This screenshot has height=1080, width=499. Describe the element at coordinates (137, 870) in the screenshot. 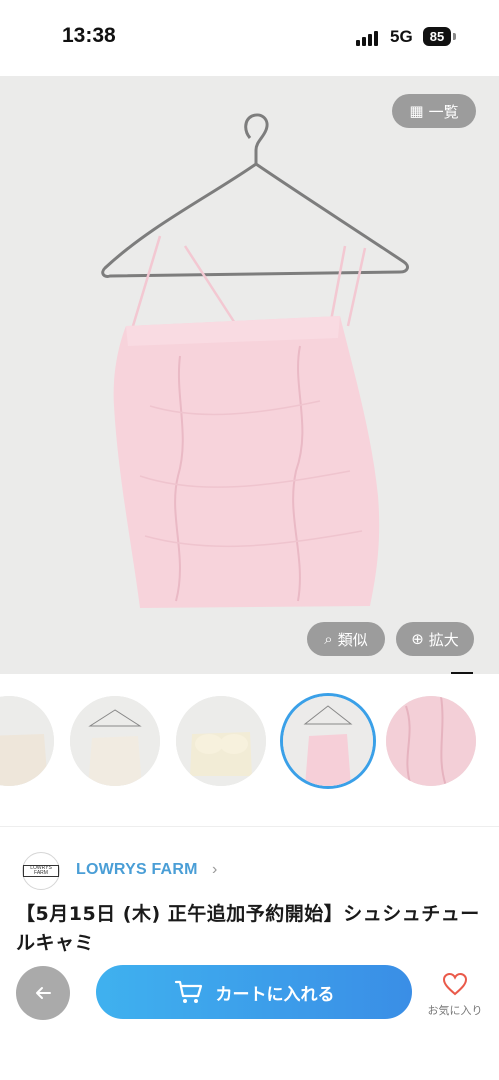

I see `brand-name-link: LOWRYS FARM` at that location.